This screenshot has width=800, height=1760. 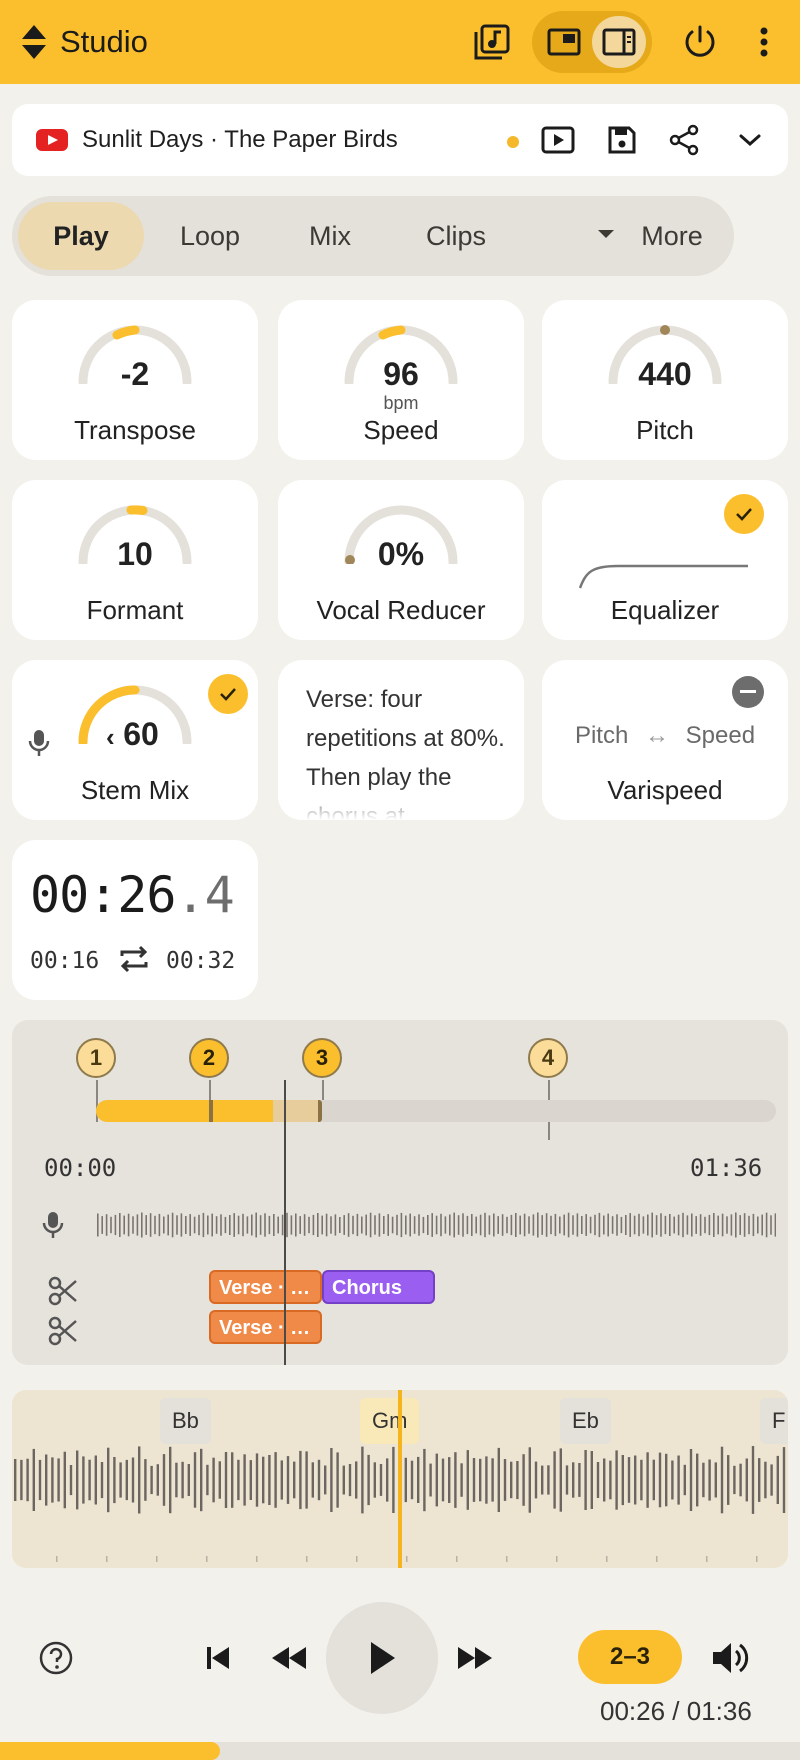 What do you see at coordinates (456, 236) in the screenshot?
I see `tab-clips: Clips` at bounding box center [456, 236].